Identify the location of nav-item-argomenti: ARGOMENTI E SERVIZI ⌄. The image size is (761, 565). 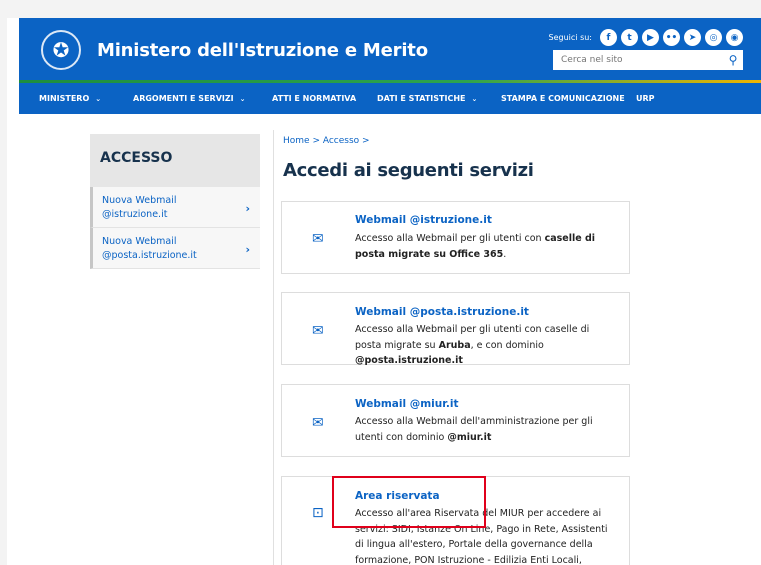
(189, 98).